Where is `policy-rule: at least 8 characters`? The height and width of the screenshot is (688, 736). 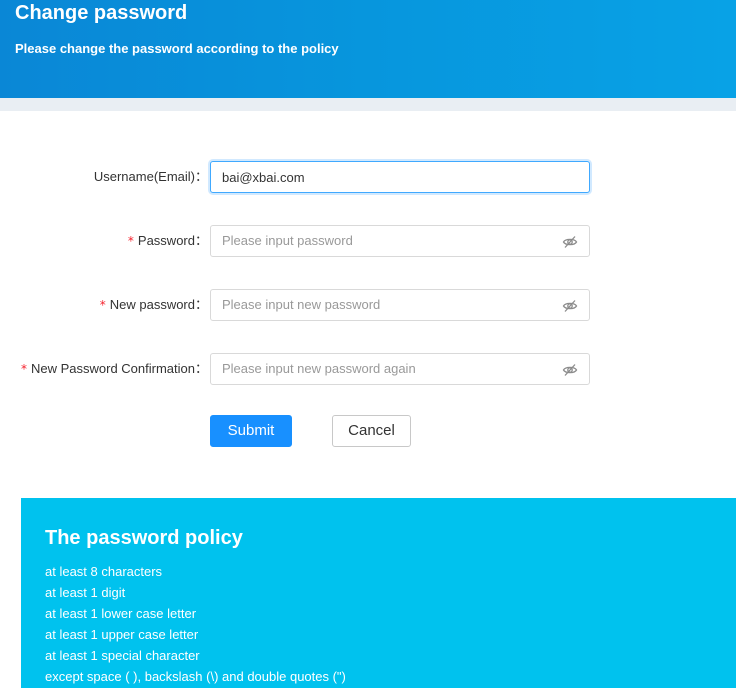 policy-rule: at least 8 characters is located at coordinates (104, 571).